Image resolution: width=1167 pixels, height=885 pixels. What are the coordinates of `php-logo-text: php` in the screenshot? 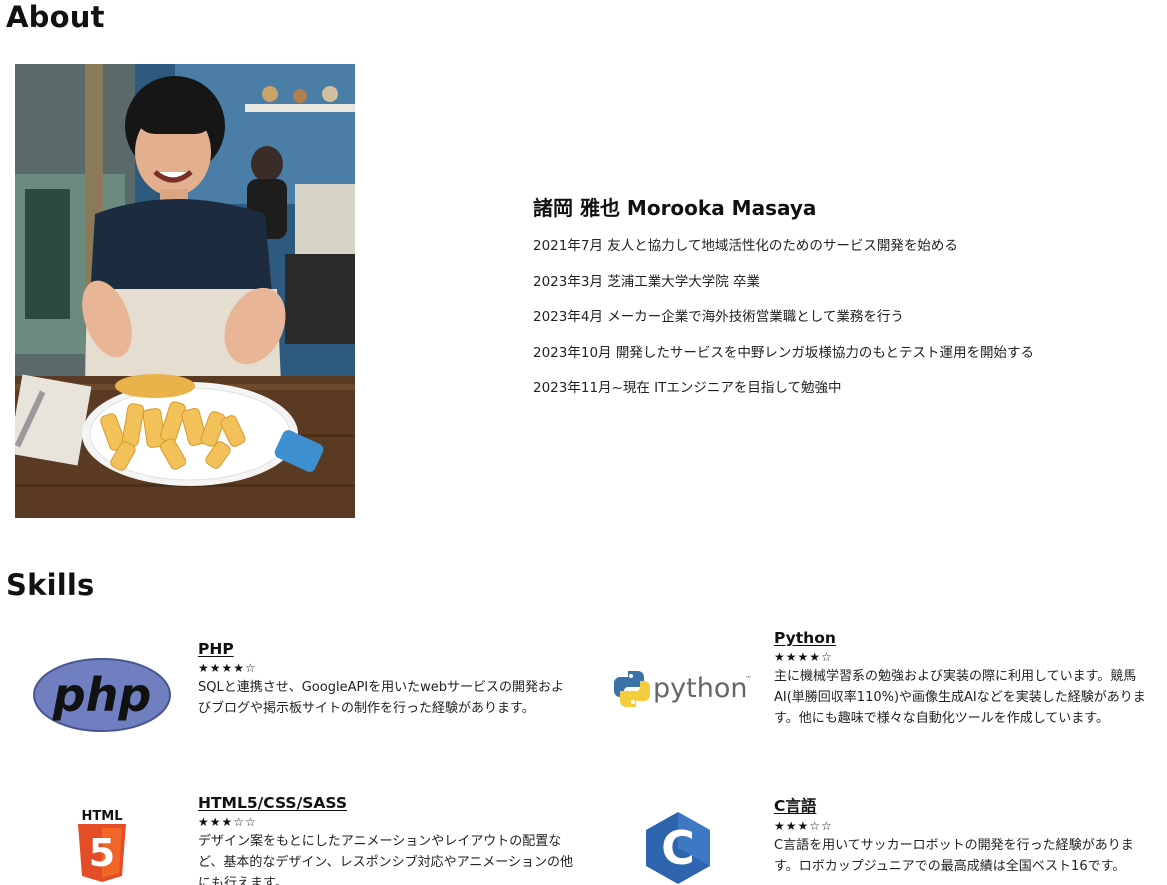 It's located at (102, 695).